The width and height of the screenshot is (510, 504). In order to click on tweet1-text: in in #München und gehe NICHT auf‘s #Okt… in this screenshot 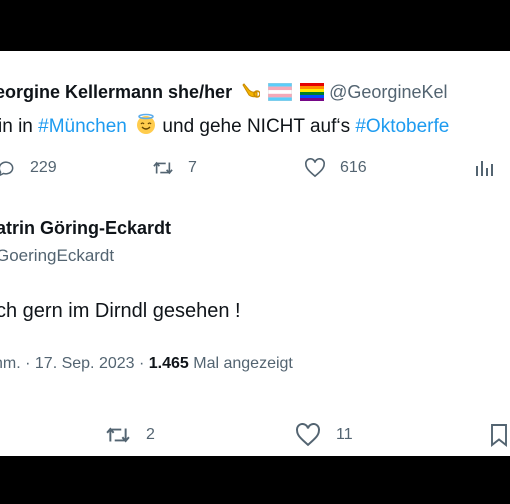, I will do `click(224, 127)`.